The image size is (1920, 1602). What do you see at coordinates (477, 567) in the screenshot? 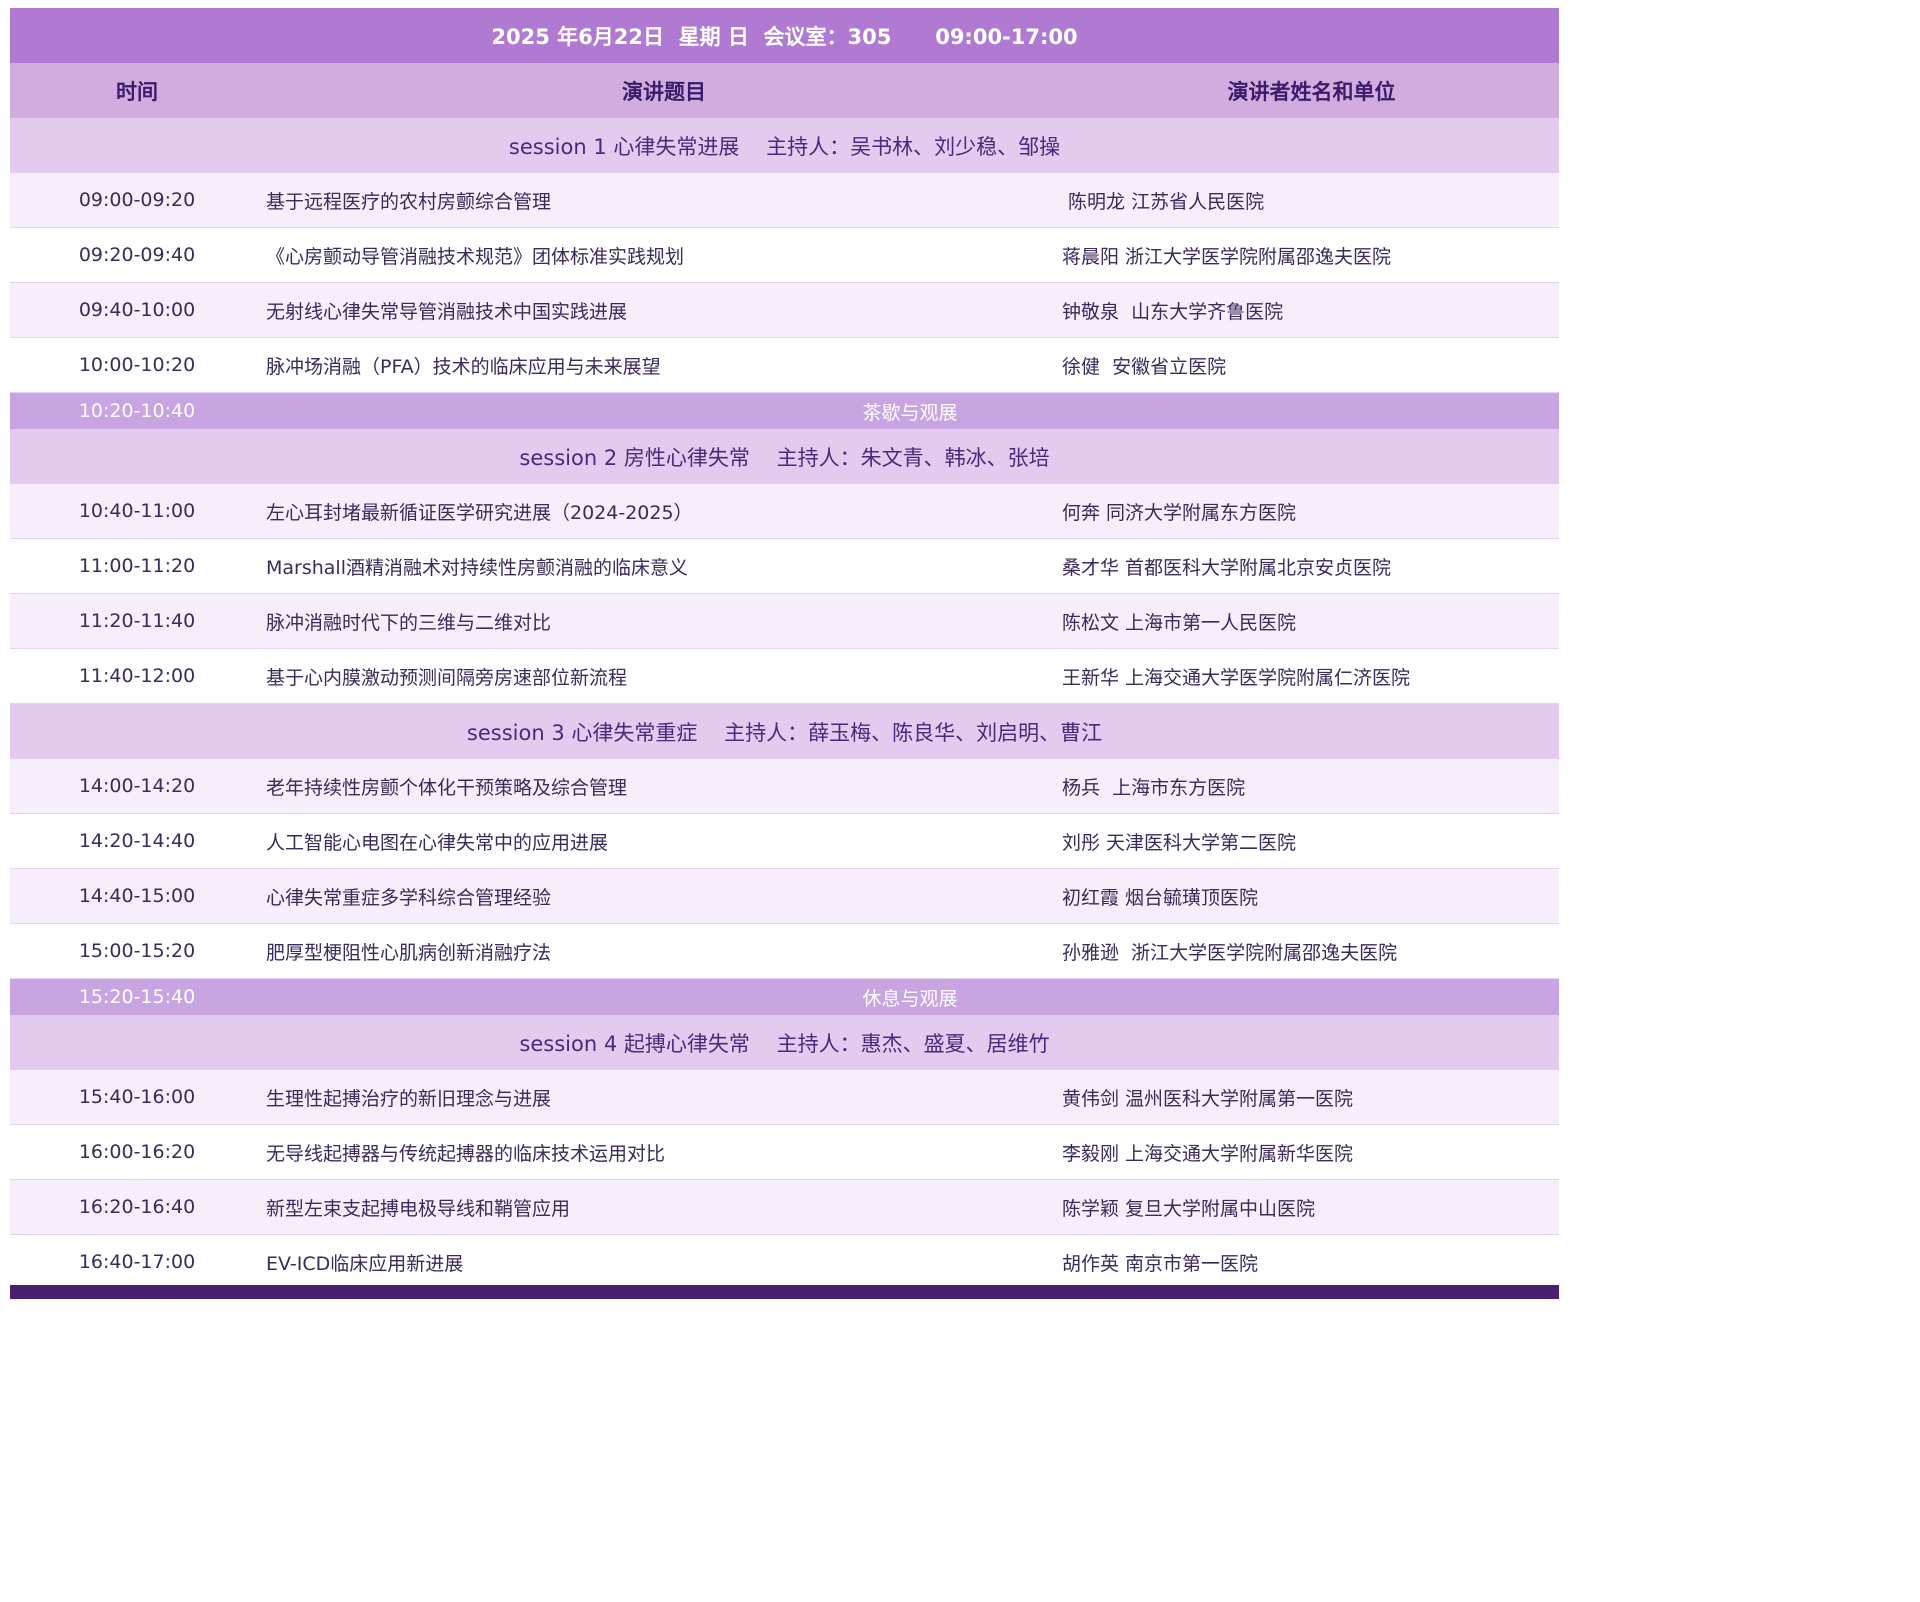
I see `talk-topic: Marshall酒精消融术对持续性房颤消融的临床意义` at bounding box center [477, 567].